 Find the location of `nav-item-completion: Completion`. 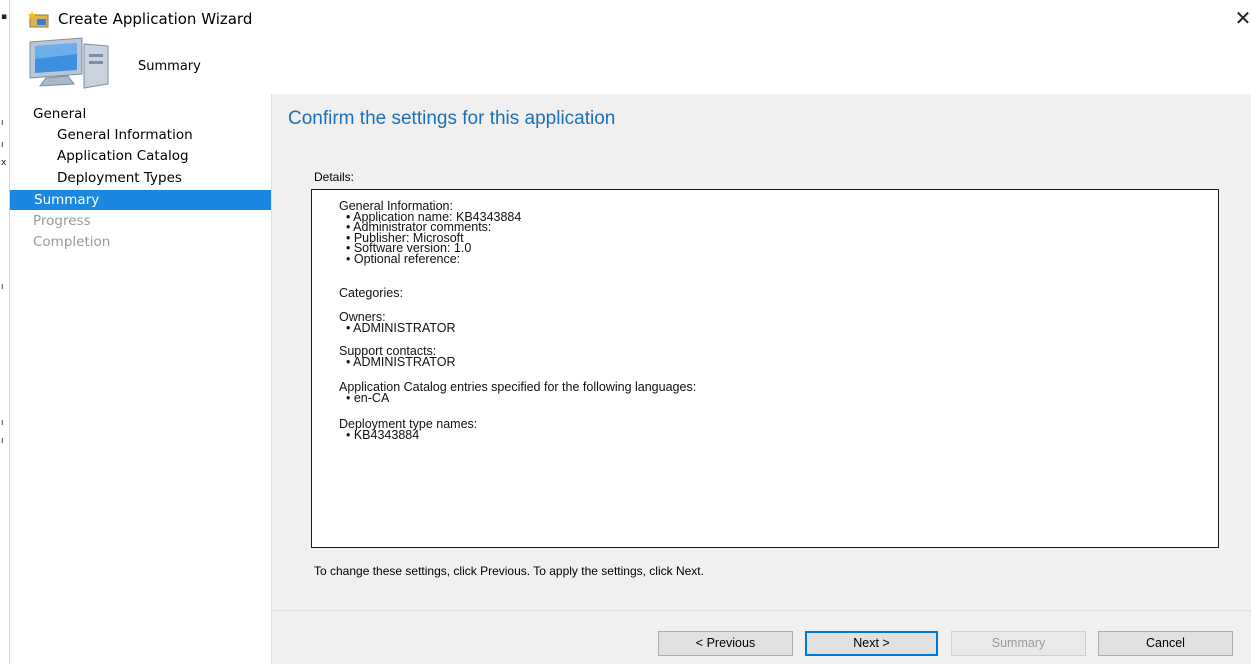

nav-item-completion: Completion is located at coordinates (72, 242).